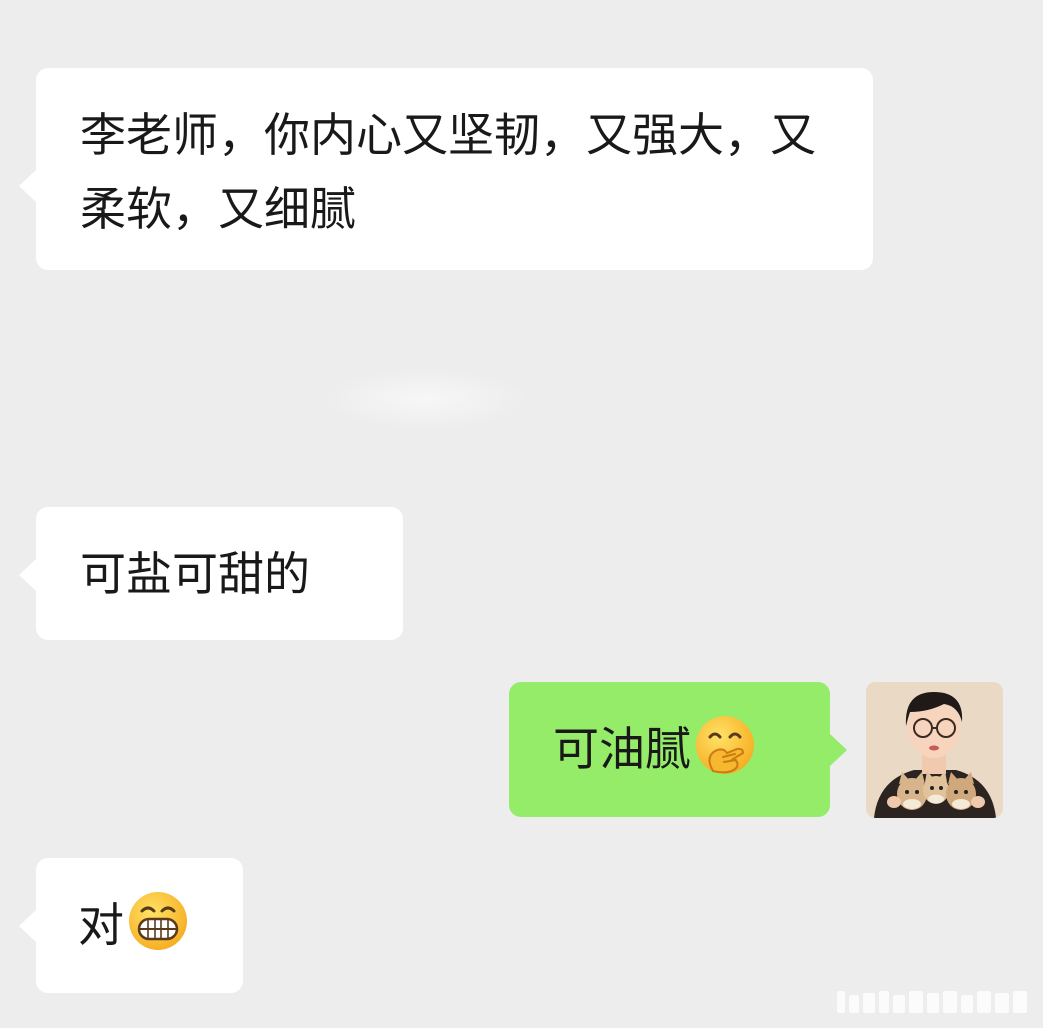  I want to click on message-bubble-incoming: 可盐可甜的, so click(211, 573).